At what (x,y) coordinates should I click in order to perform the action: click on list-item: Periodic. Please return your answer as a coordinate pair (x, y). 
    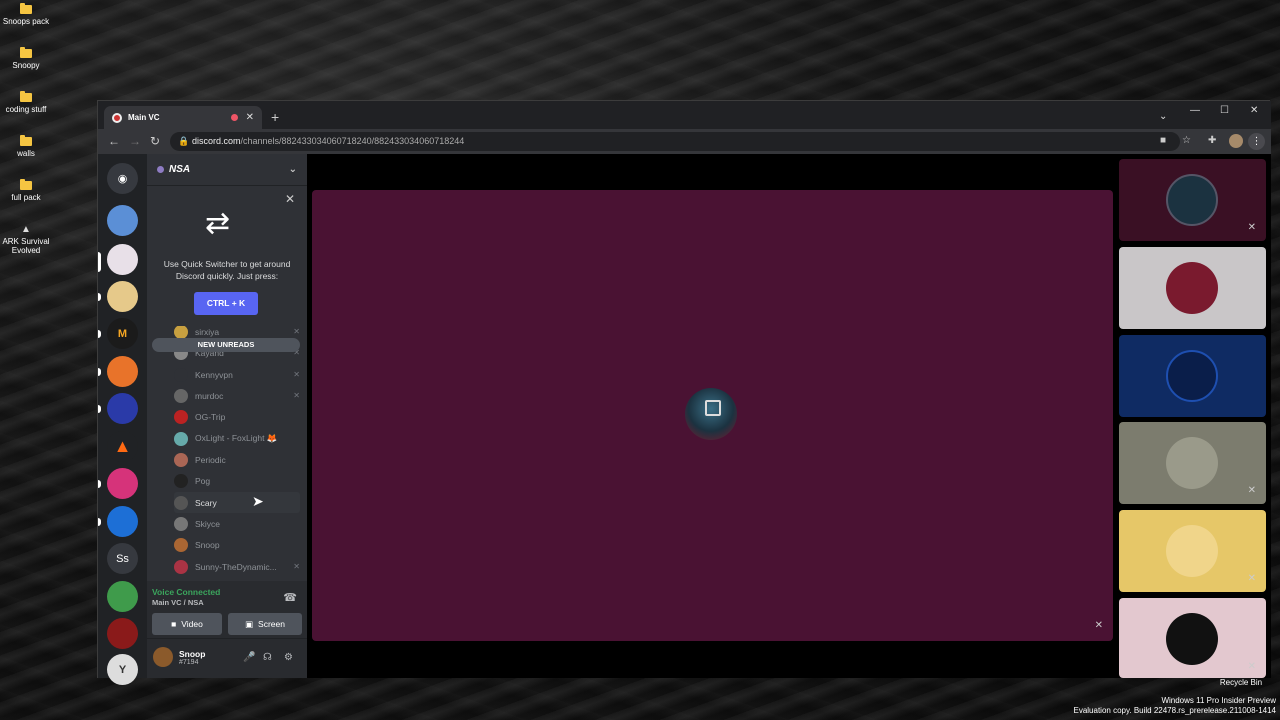
    Looking at the image, I should click on (237, 459).